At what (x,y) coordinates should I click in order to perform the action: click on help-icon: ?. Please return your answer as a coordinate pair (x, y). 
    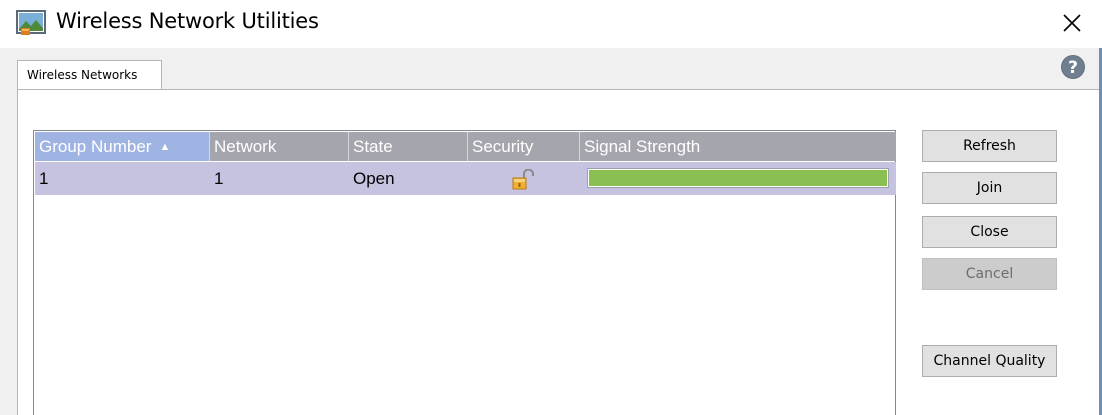
    Looking at the image, I should click on (1073, 67).